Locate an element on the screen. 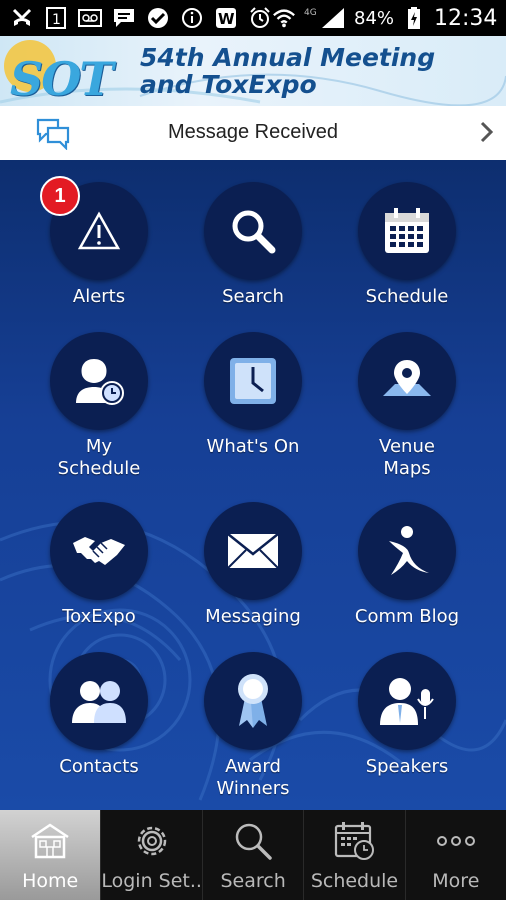  award-winners-label: Award Winners is located at coordinates (253, 777).